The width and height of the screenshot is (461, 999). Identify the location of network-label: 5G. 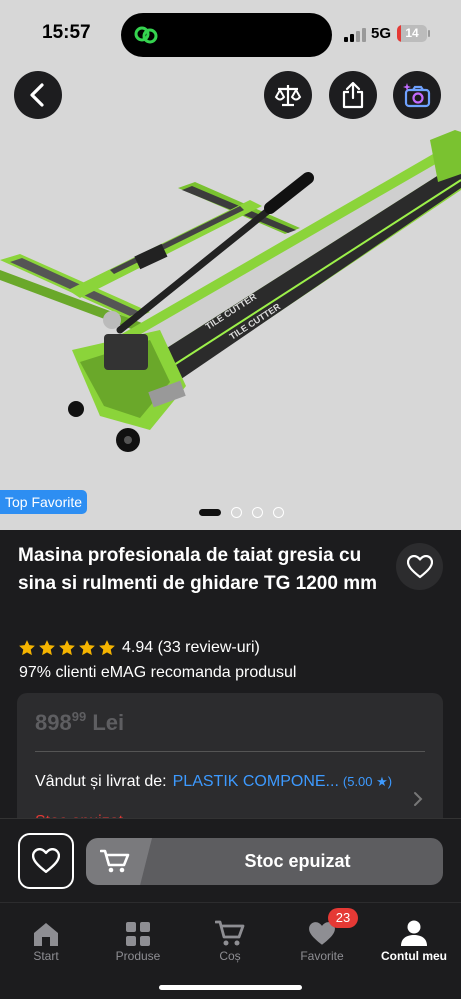
(381, 33).